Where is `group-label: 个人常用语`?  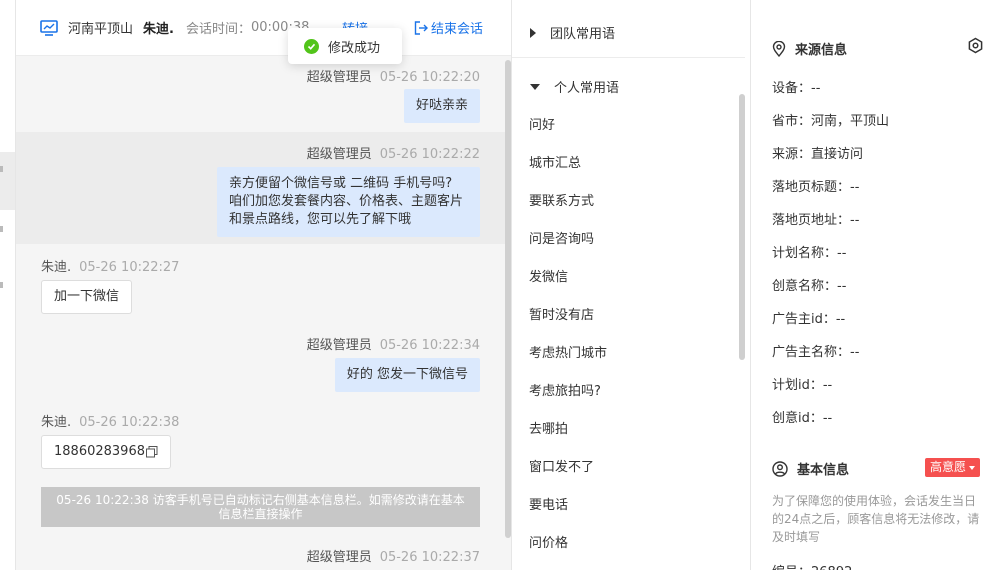 group-label: 个人常用语 is located at coordinates (587, 88).